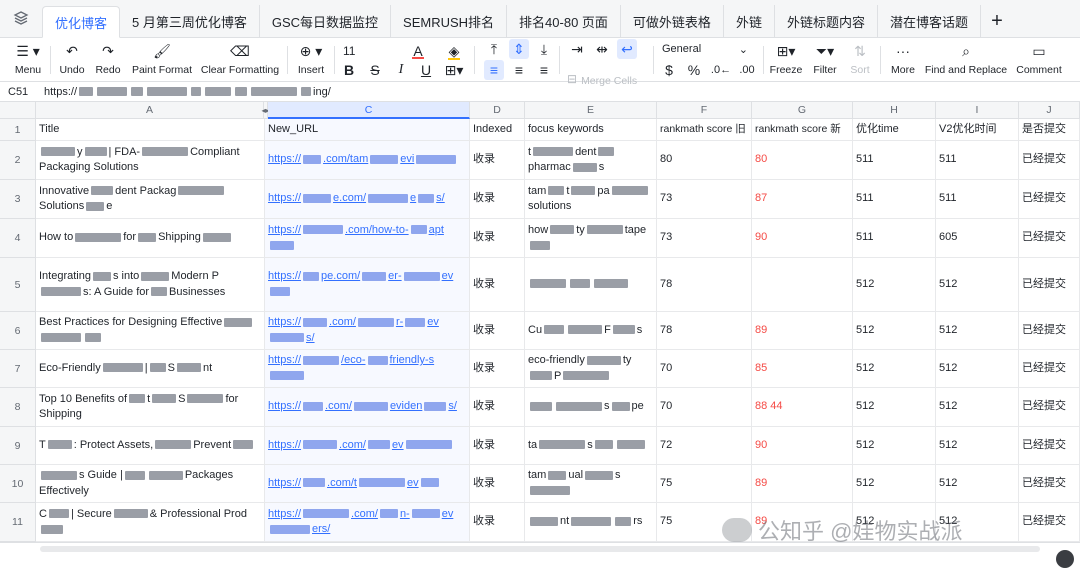  Describe the element at coordinates (564, 21) in the screenshot. I see `tab-4: 排名40-80 页面` at that location.